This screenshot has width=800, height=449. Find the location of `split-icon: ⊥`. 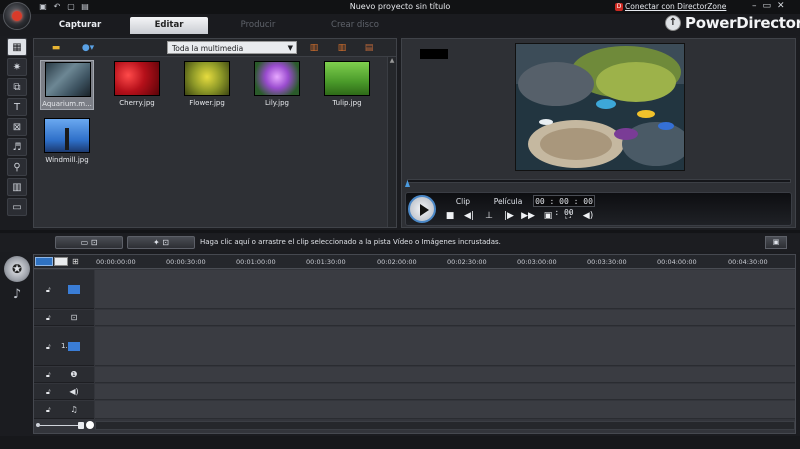

split-icon: ⊥ is located at coordinates (489, 216).